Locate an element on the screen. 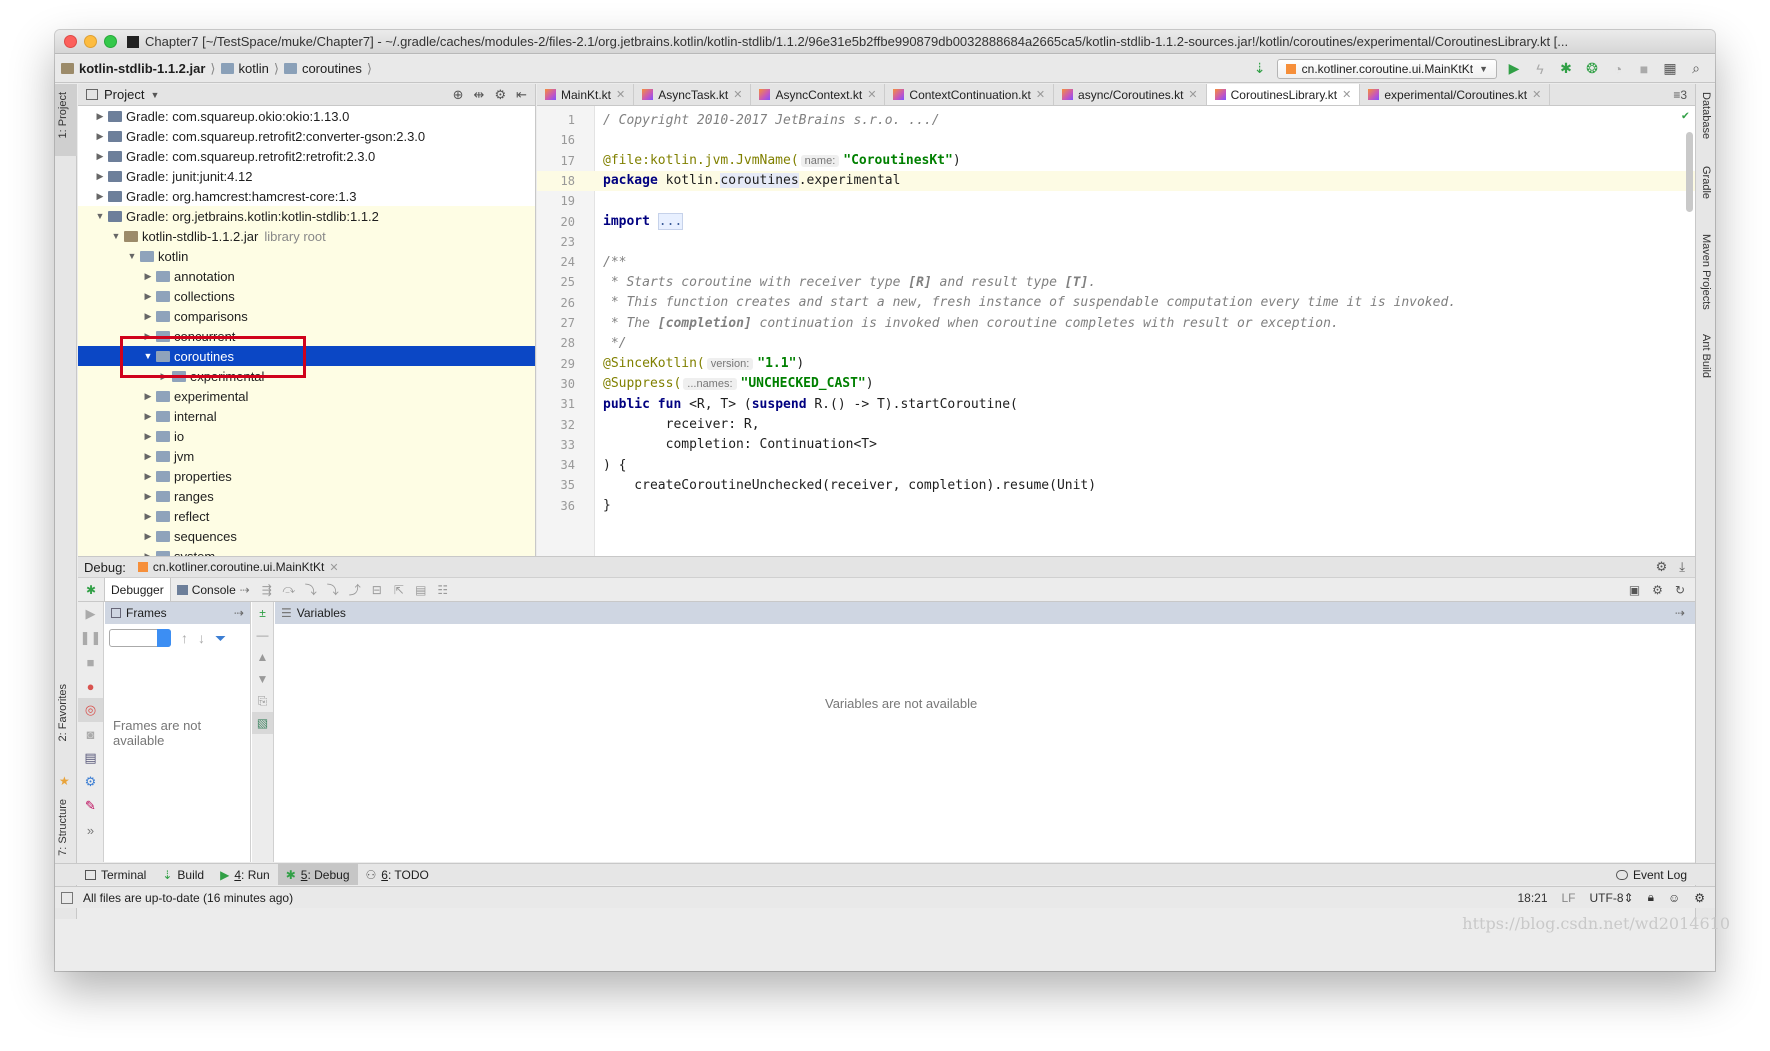 This screenshot has height=1051, width=1770. tab-terminal: Terminal is located at coordinates (115, 874).